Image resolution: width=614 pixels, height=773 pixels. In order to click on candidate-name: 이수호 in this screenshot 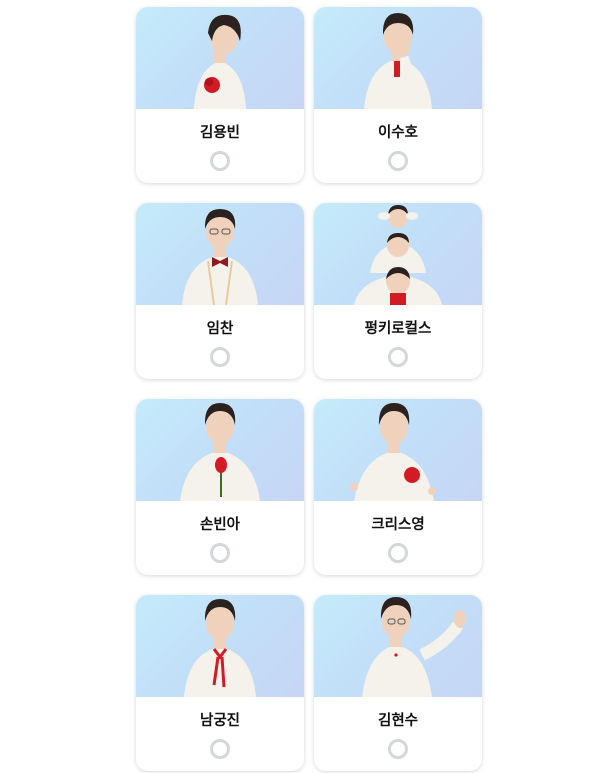, I will do `click(398, 133)`.